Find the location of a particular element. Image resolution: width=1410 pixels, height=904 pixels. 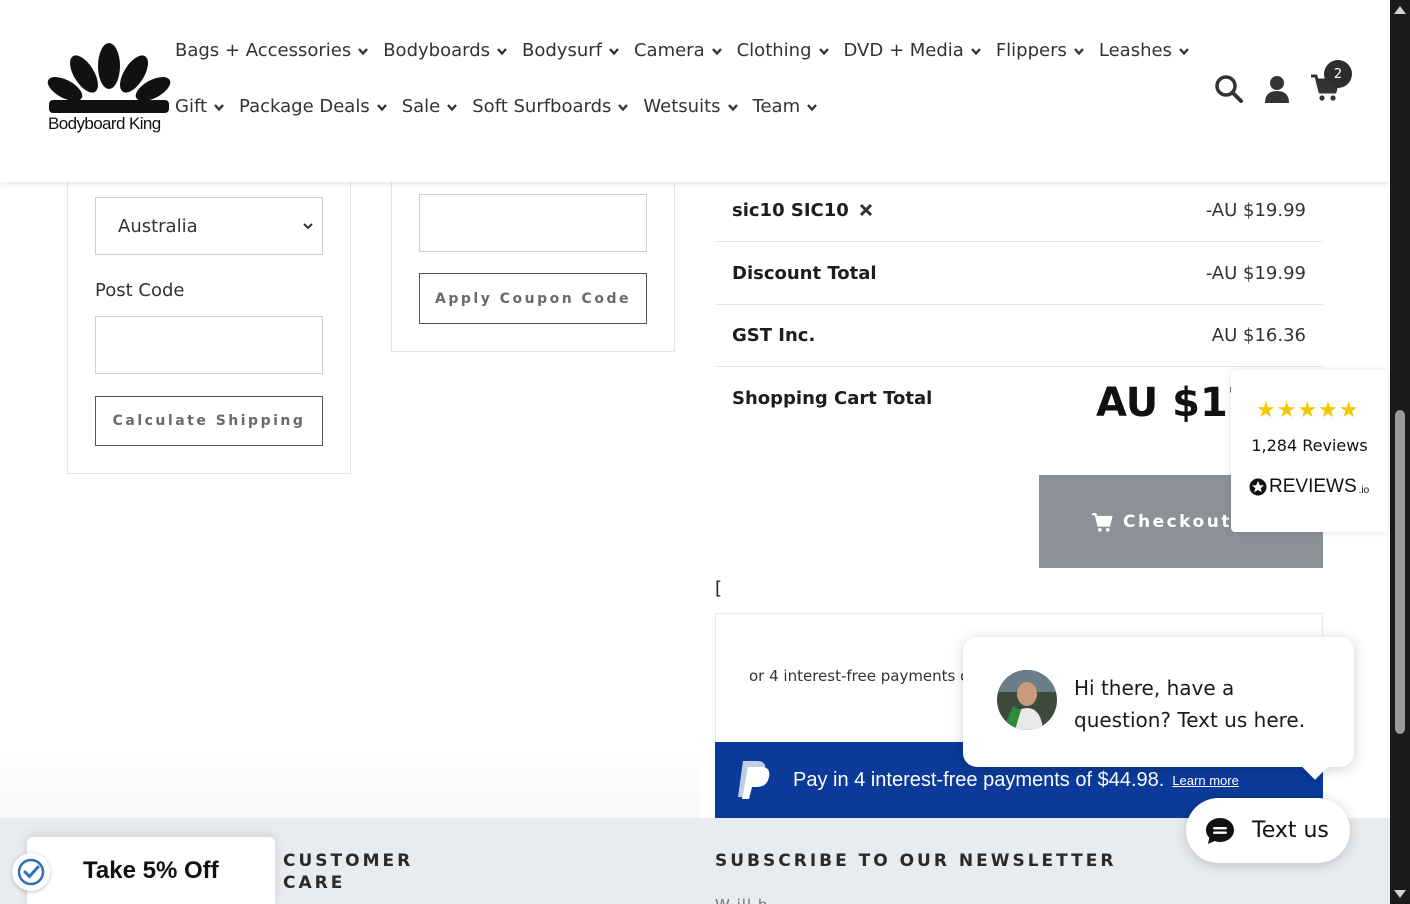

nav-item-label: Camera is located at coordinates (669, 50).